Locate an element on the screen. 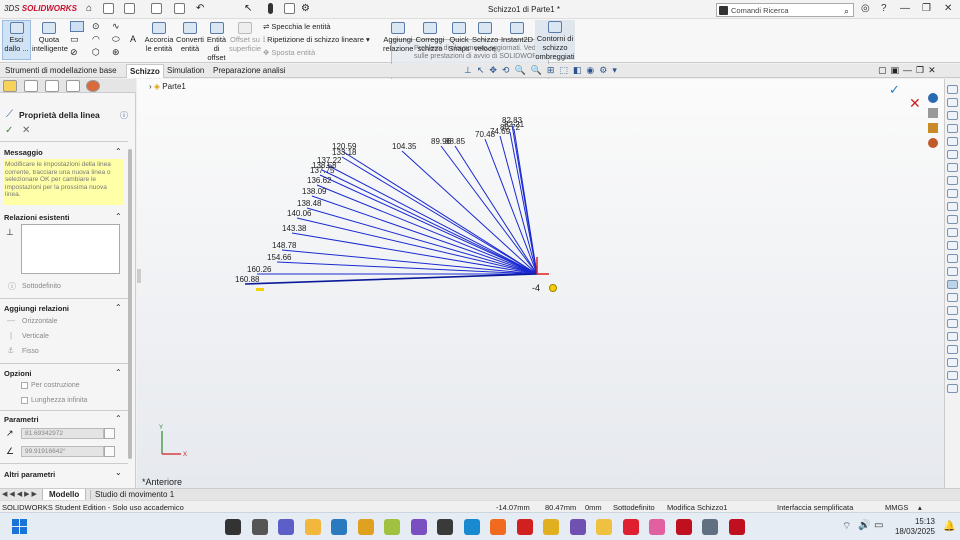 The width and height of the screenshot is (960, 540). shaded-sketch-contours-button: Contorni di schizzo ombreggiati is located at coordinates (555, 40).